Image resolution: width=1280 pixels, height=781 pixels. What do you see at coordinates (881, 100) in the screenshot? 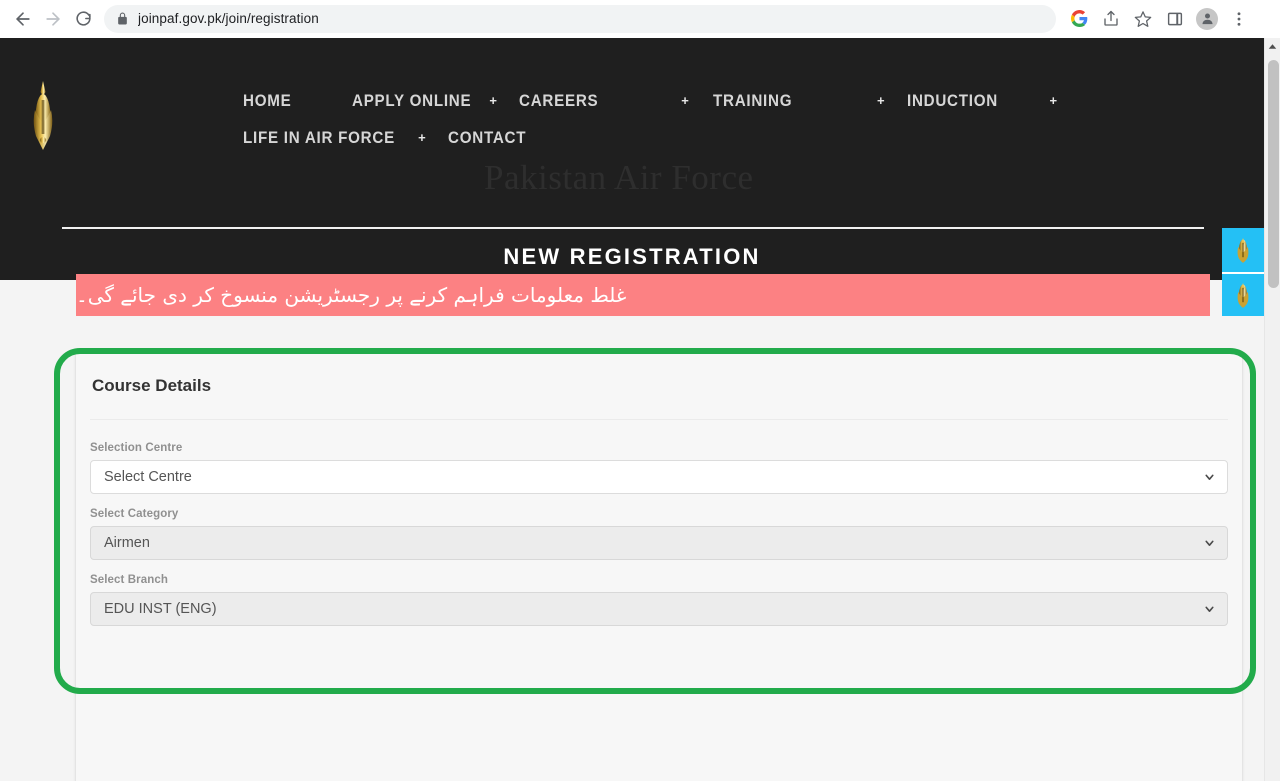
I see `nav-plus-training: +` at bounding box center [881, 100].